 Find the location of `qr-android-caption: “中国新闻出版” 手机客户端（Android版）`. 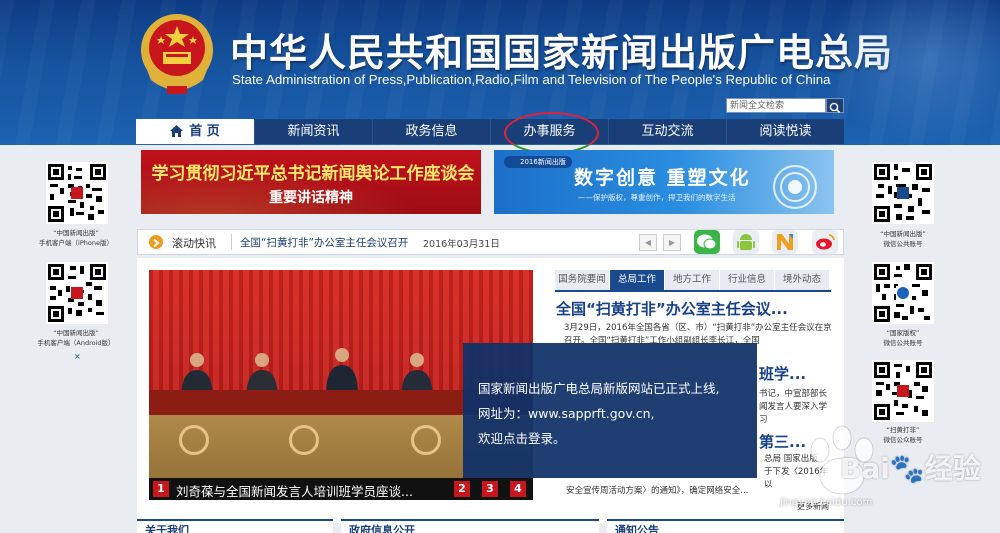

qr-android-caption: “中国新闻出版” 手机客户端（Android版） is located at coordinates (76, 338).